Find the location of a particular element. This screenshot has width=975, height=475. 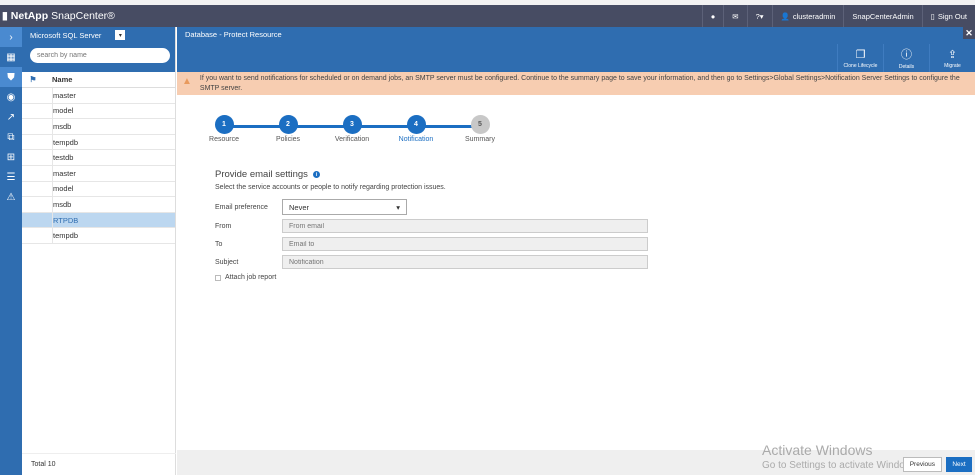

details-button: ⓘ Details is located at coordinates (906, 58).